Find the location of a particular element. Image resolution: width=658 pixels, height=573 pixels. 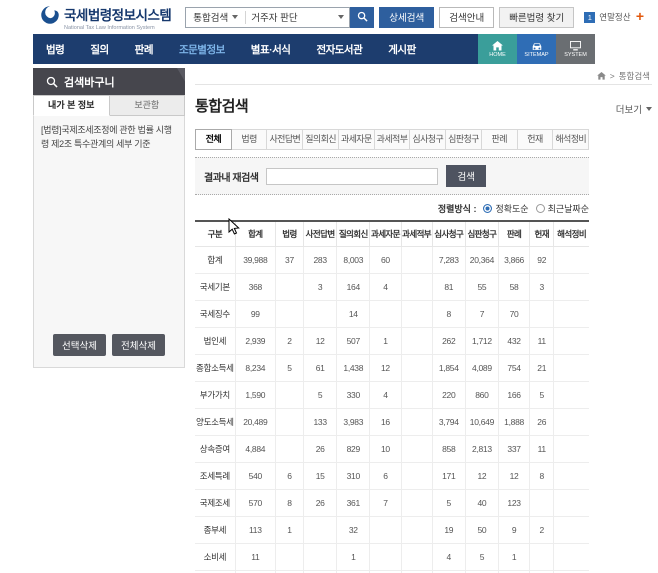

count-cell: 330 is located at coordinates (353, 395).